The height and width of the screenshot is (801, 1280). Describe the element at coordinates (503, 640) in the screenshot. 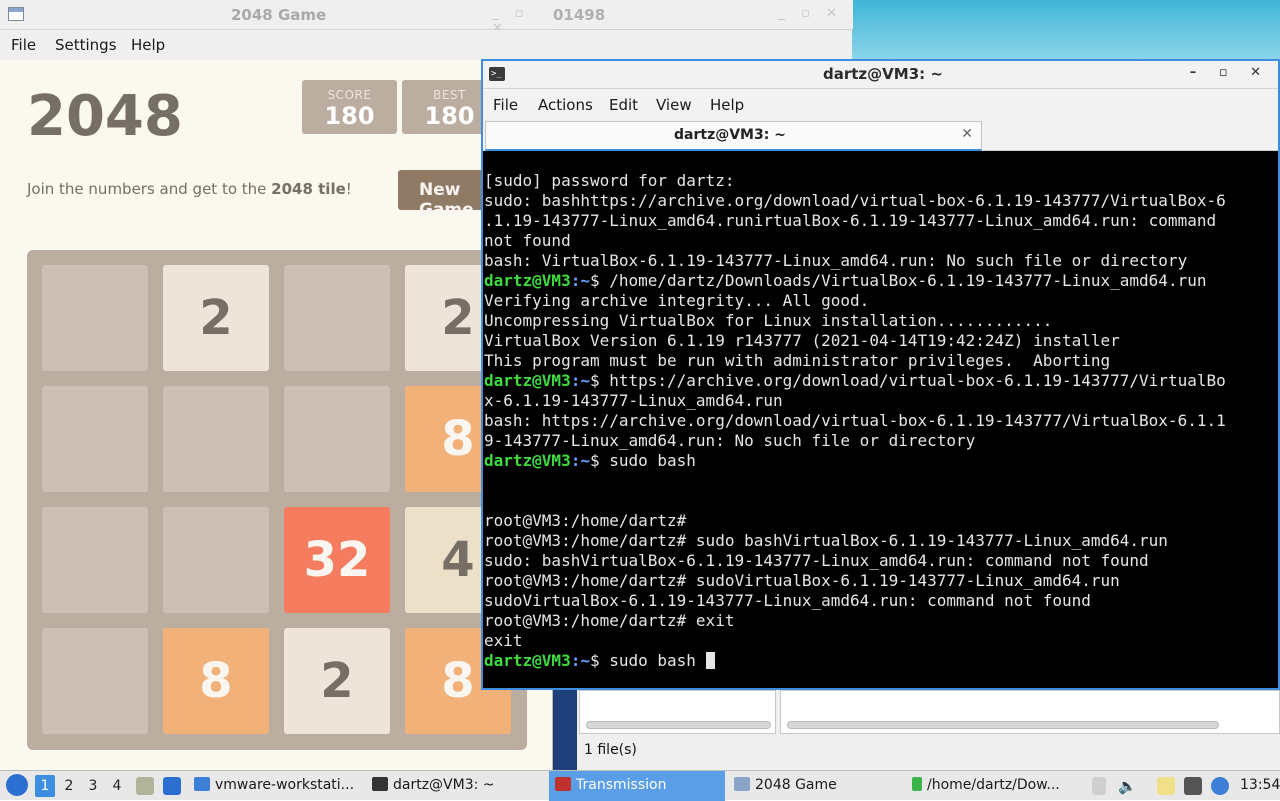

I see `line-text: exit` at that location.